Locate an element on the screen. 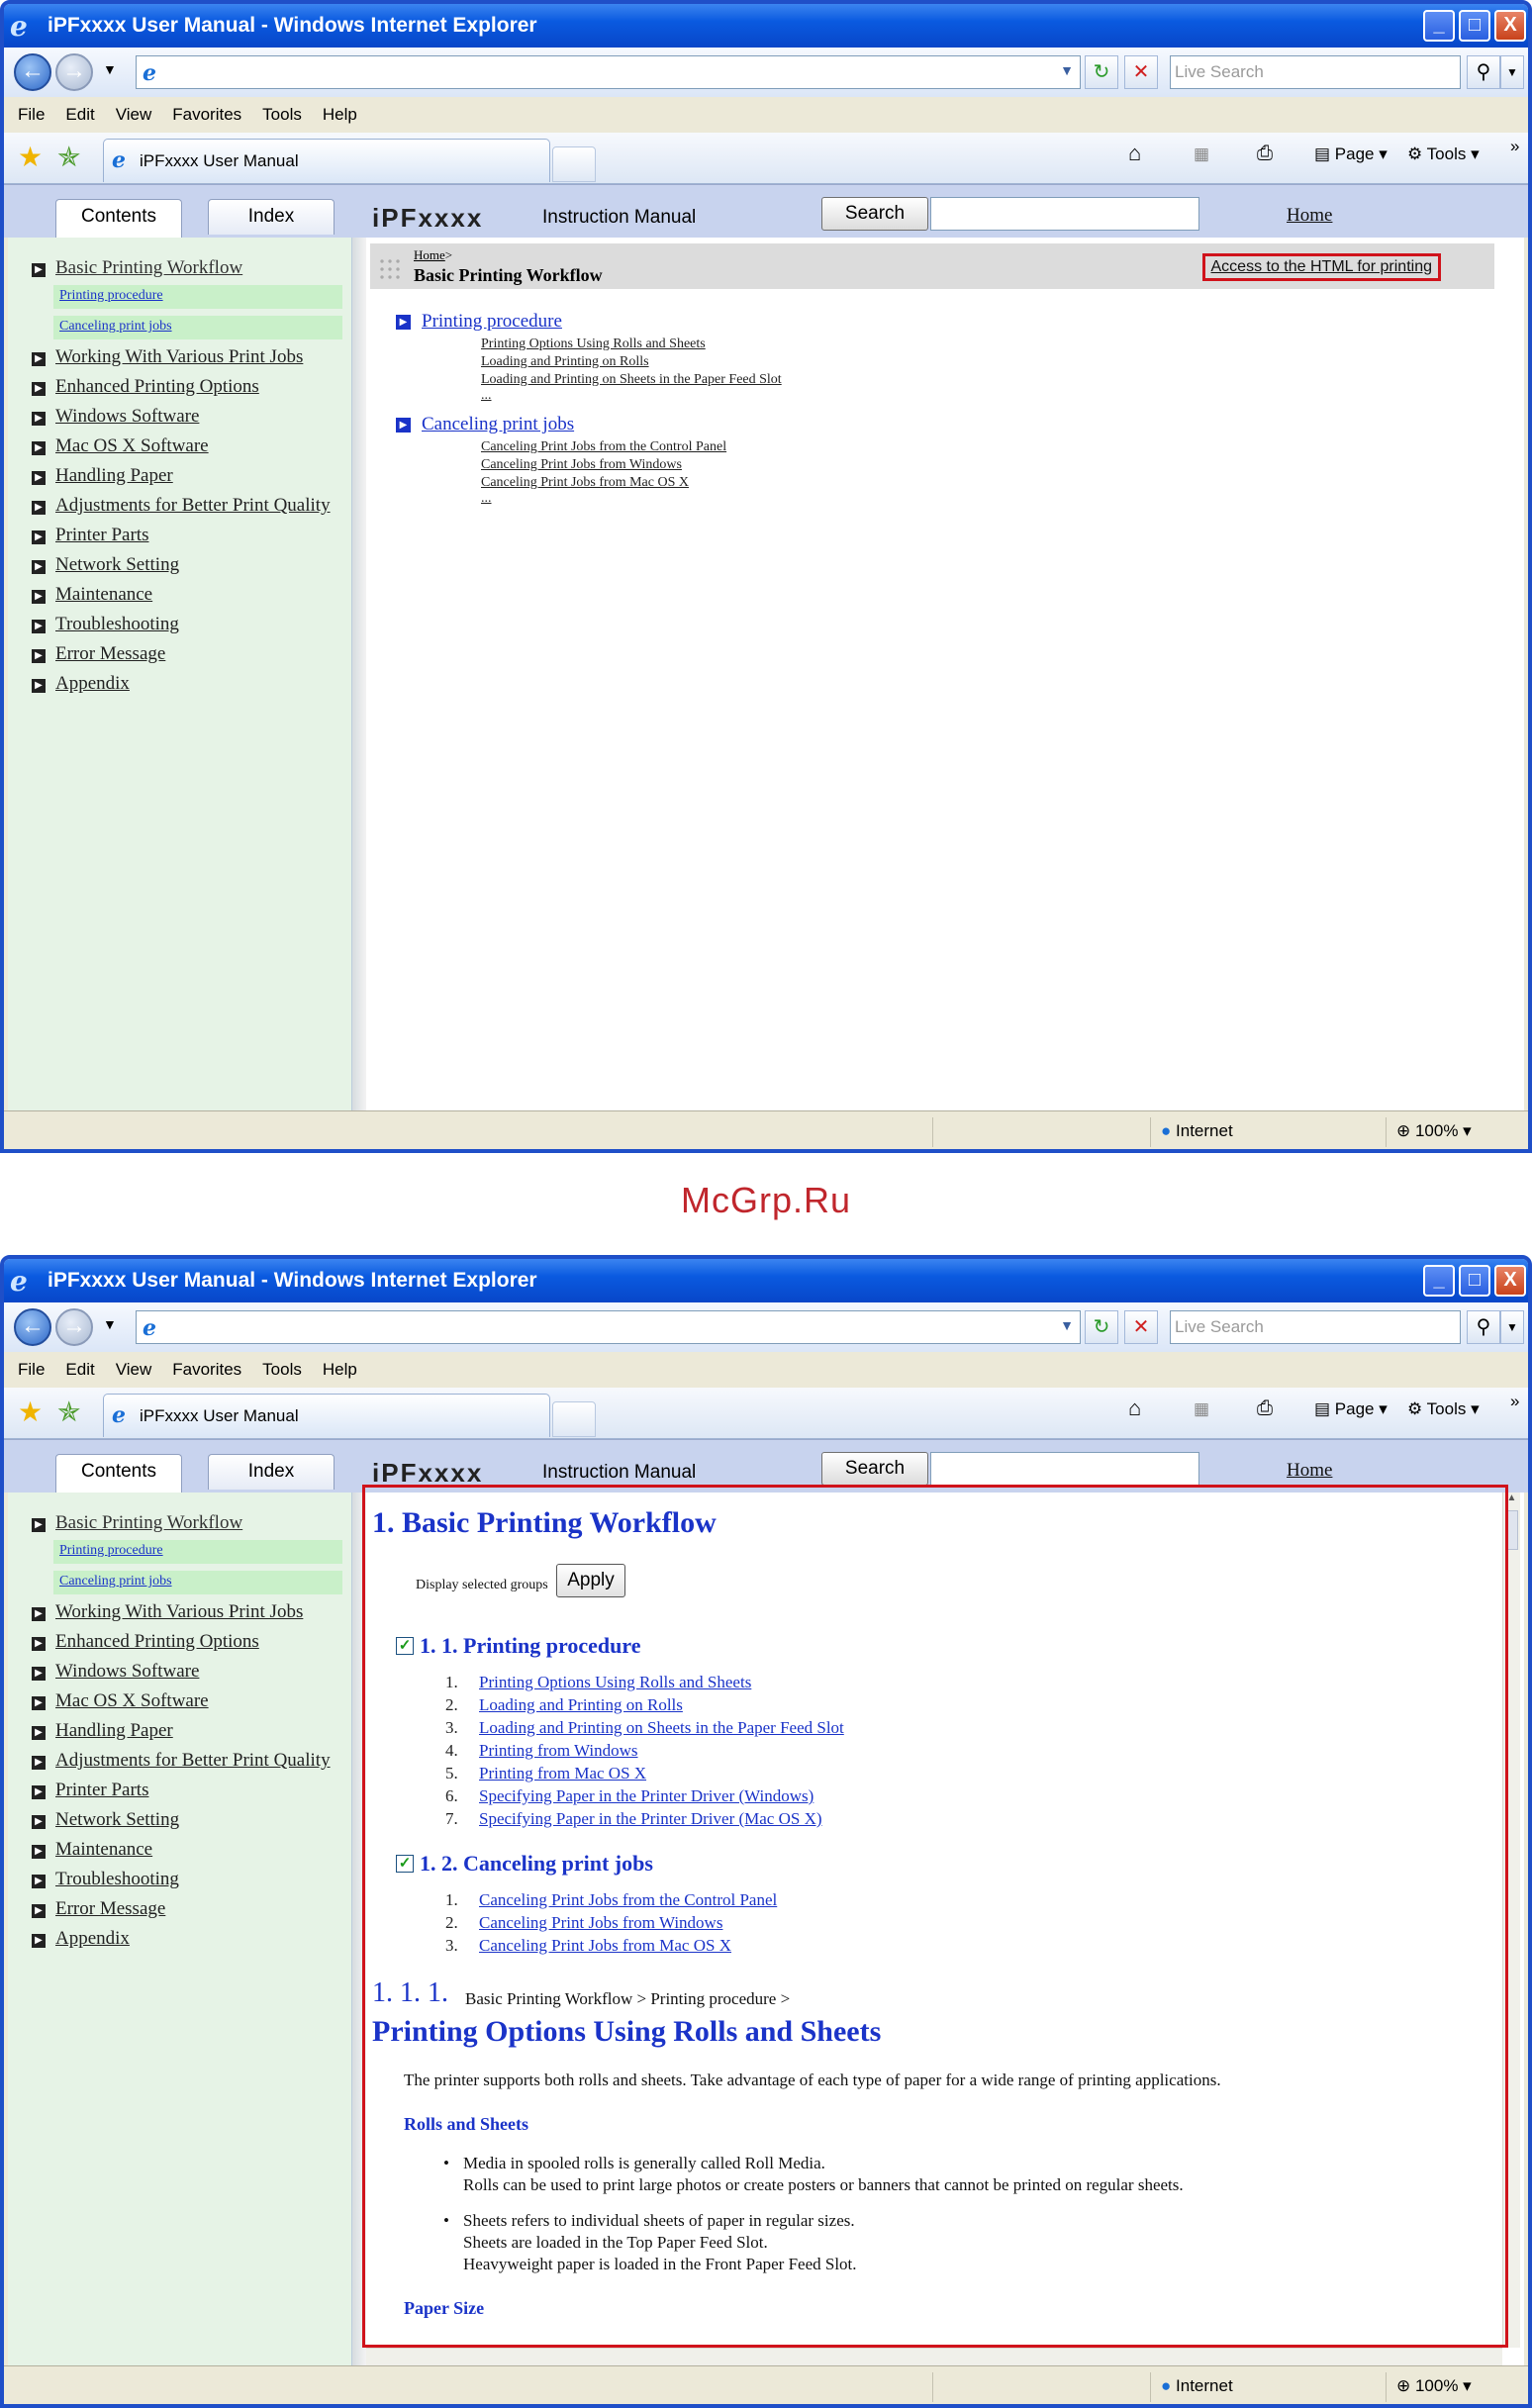 This screenshot has height=2408, width=1532. refresh-icon: ↻ is located at coordinates (1102, 72).